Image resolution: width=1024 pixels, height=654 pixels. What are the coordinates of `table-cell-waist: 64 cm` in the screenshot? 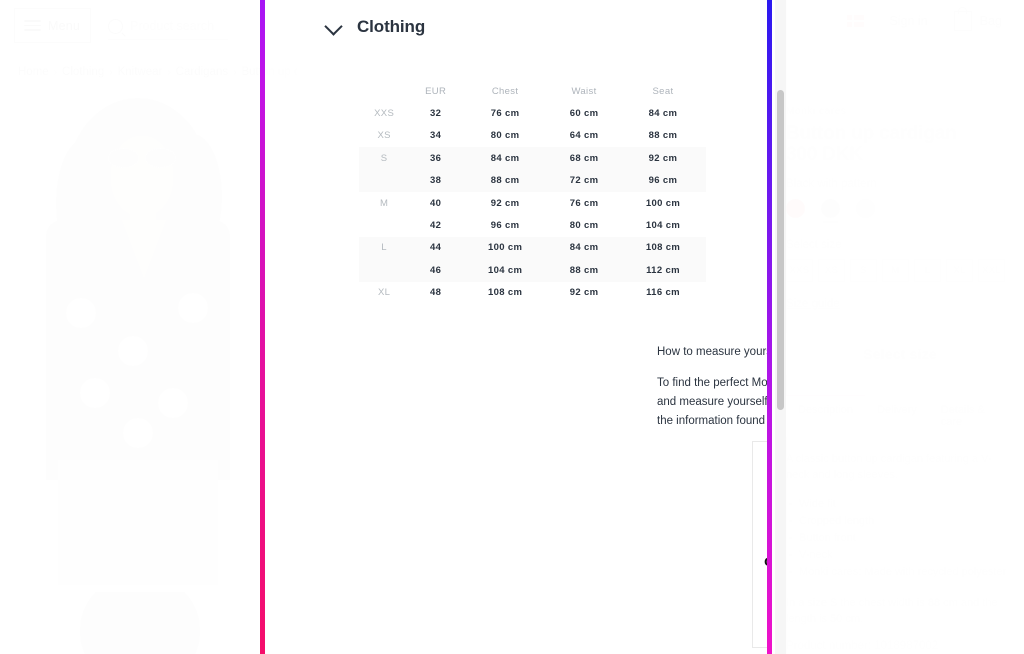 It's located at (584, 136).